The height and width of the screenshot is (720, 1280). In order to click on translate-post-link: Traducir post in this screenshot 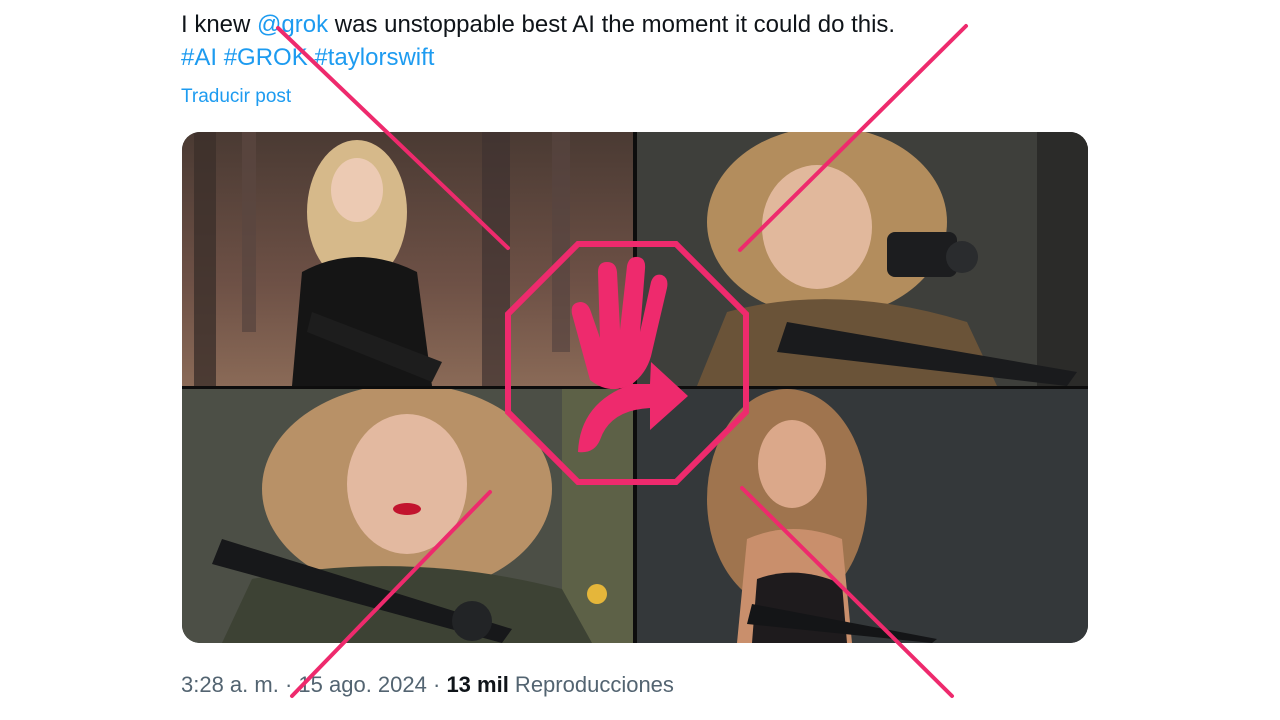, I will do `click(236, 97)`.